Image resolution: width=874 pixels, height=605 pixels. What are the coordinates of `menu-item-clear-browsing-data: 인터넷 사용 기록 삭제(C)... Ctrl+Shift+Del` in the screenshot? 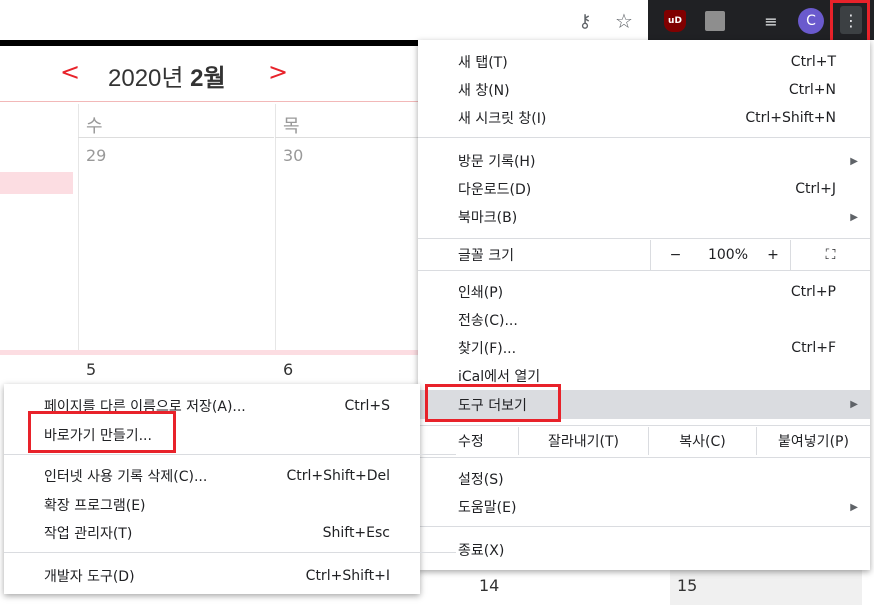 It's located at (212, 476).